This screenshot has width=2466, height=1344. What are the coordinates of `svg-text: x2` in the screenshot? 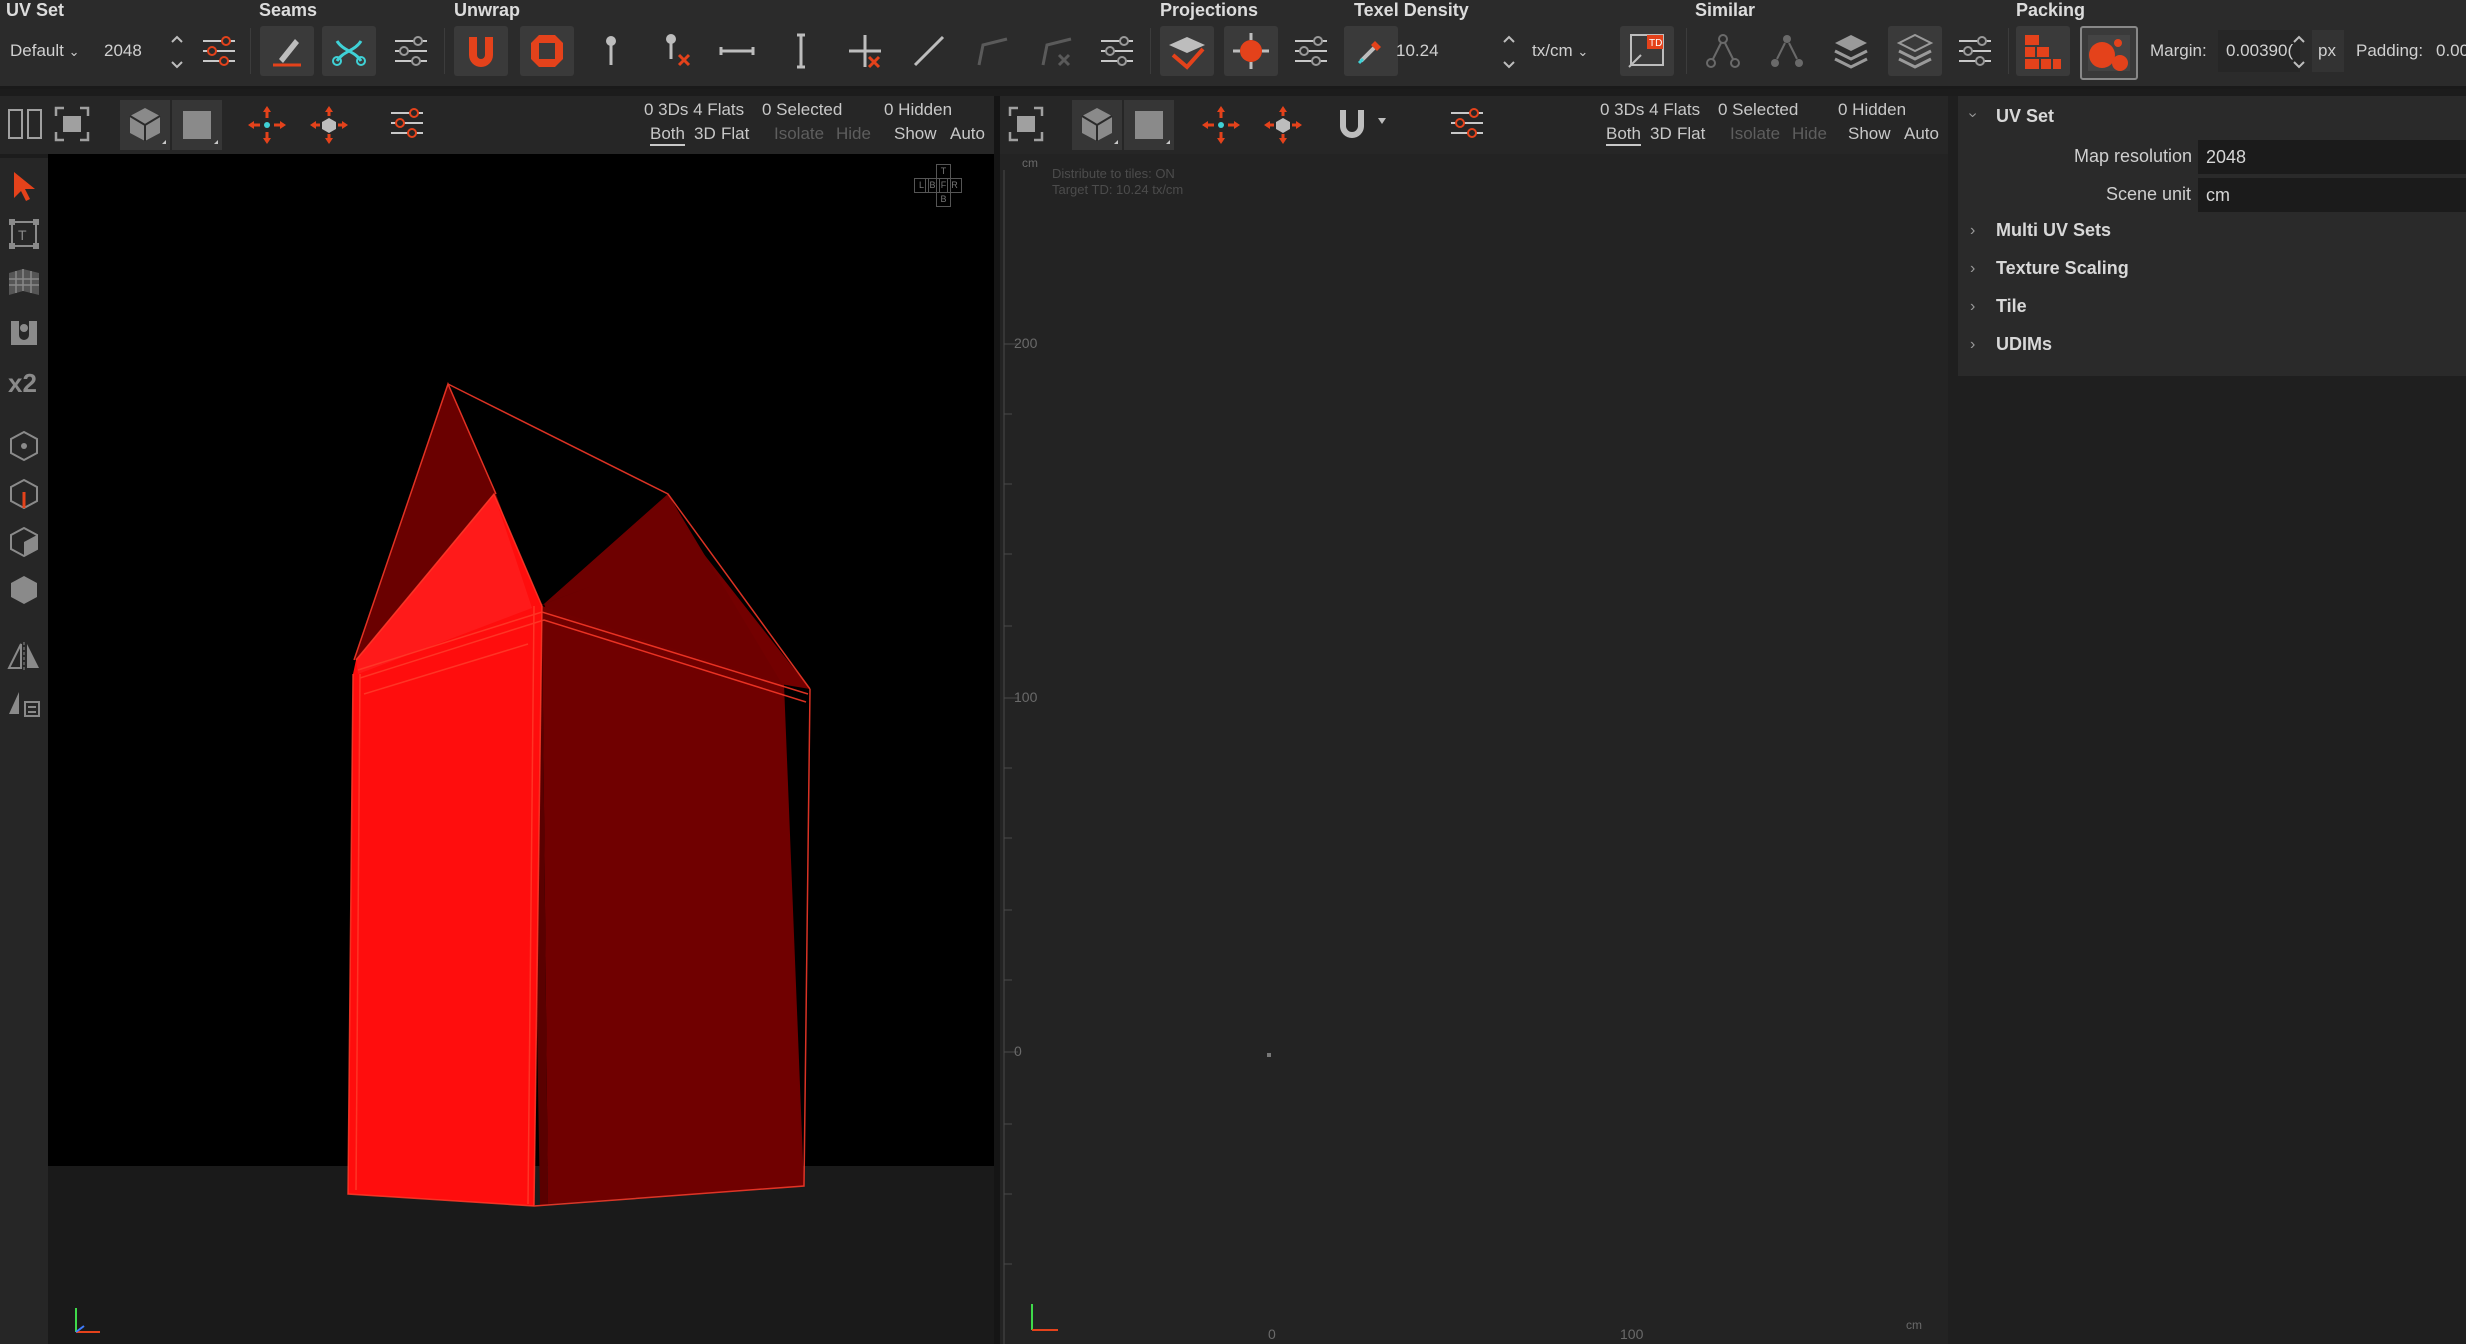 It's located at (22, 382).